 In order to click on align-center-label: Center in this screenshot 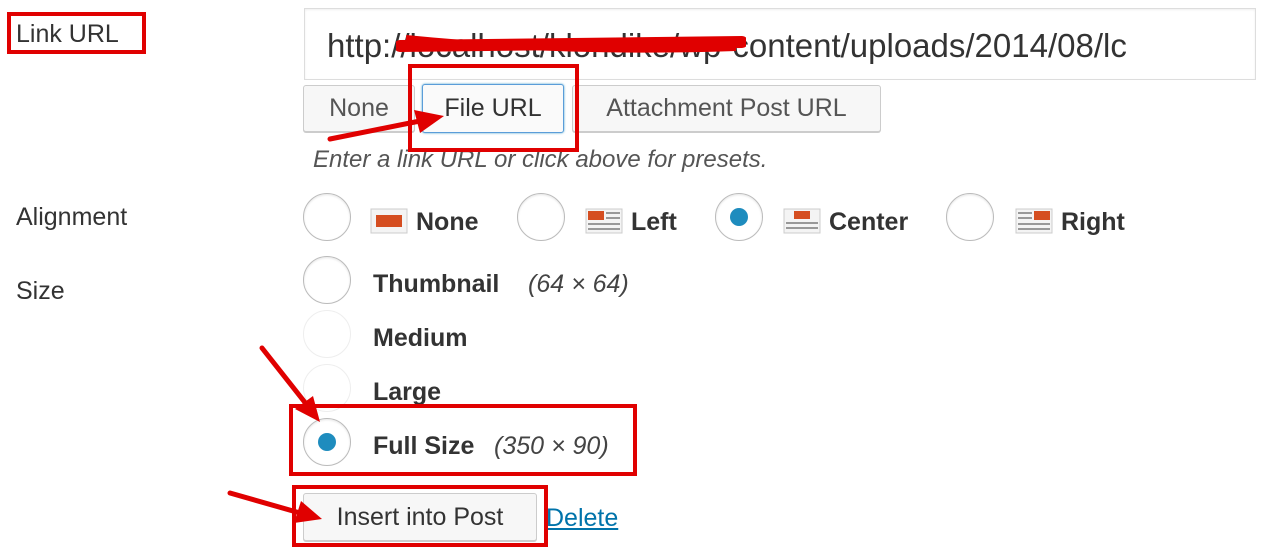, I will do `click(869, 222)`.